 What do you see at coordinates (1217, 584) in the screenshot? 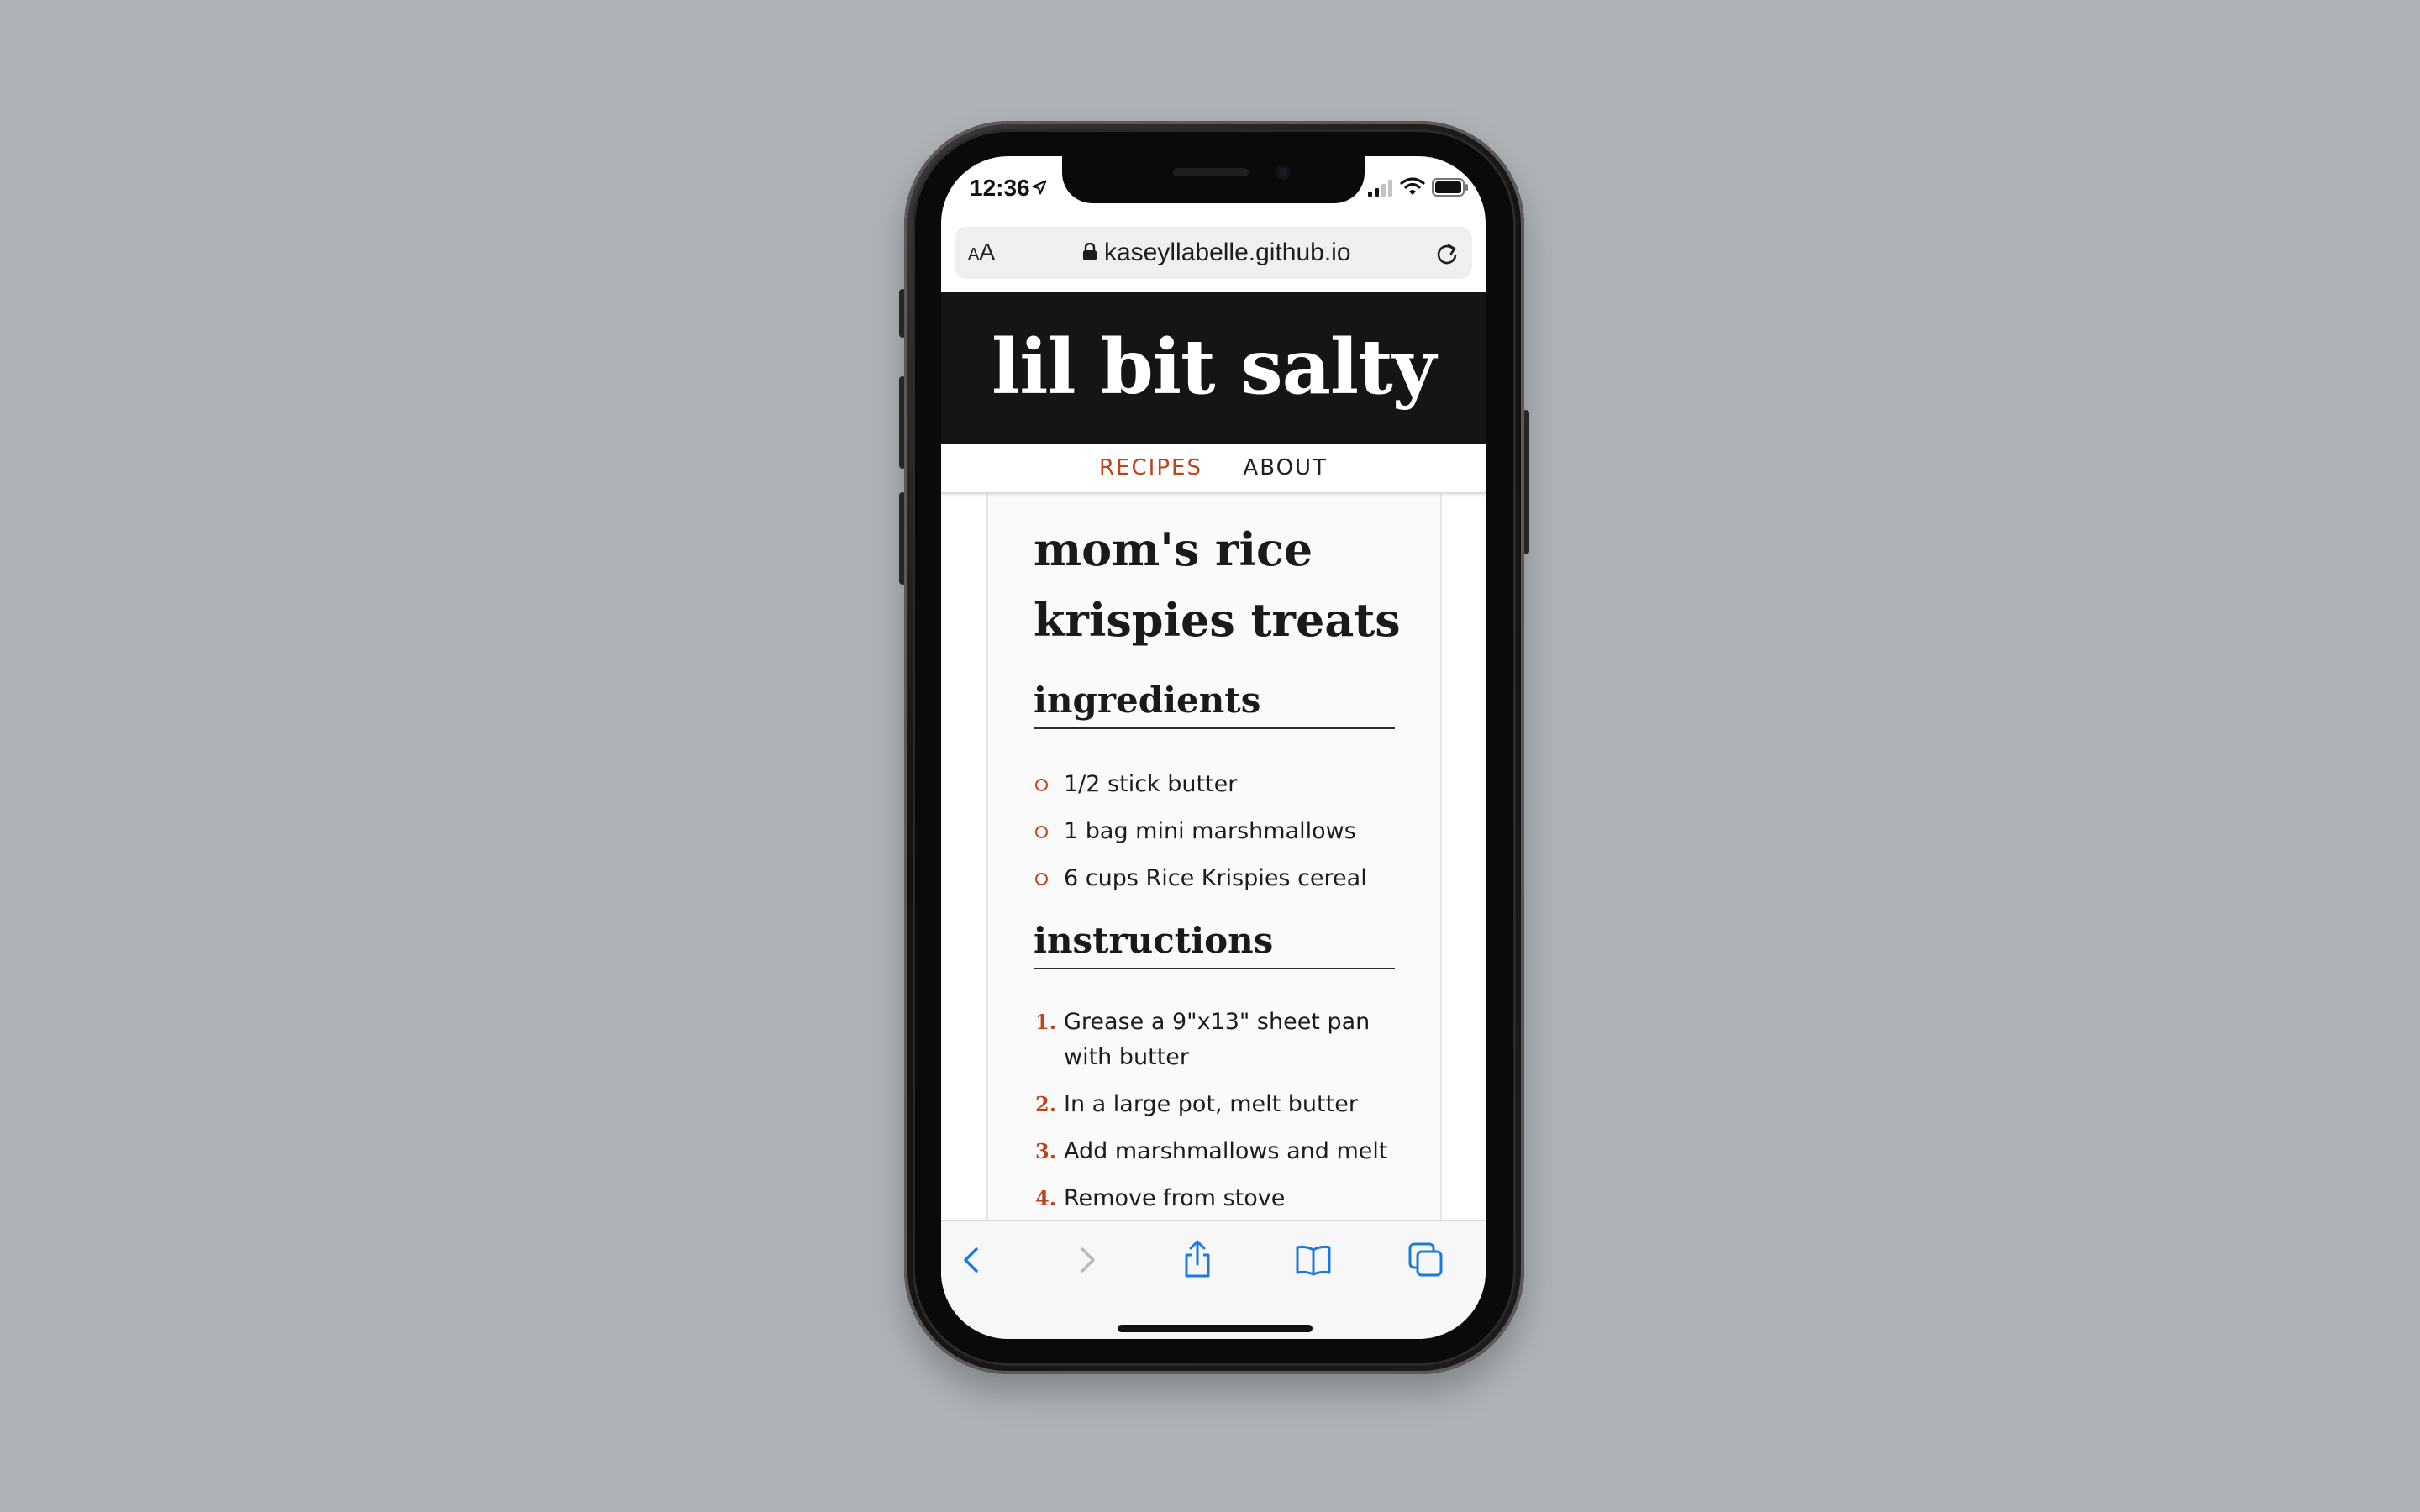
I see `recipe-title: mom's rice krispies treats` at bounding box center [1217, 584].